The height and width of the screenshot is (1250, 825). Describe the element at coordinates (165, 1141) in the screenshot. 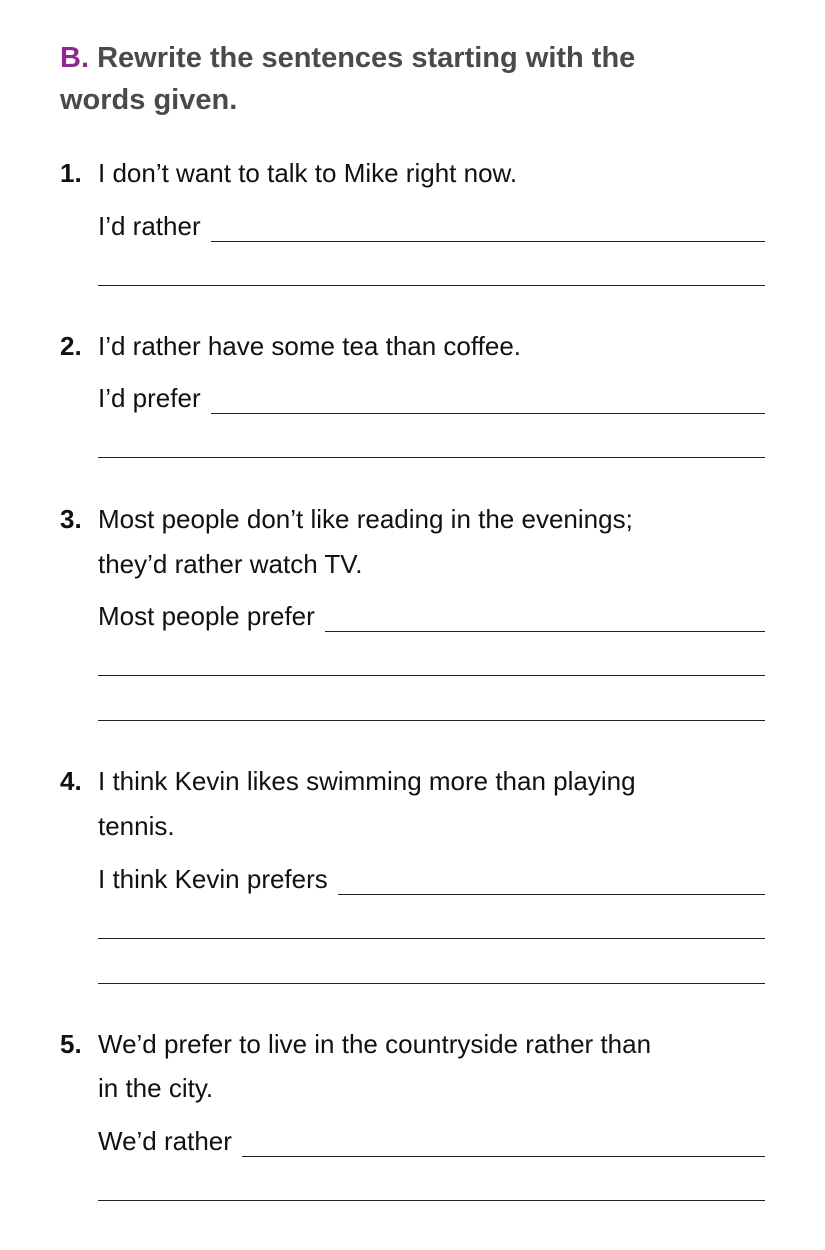

I see `answer-prefix: We’d rather` at that location.